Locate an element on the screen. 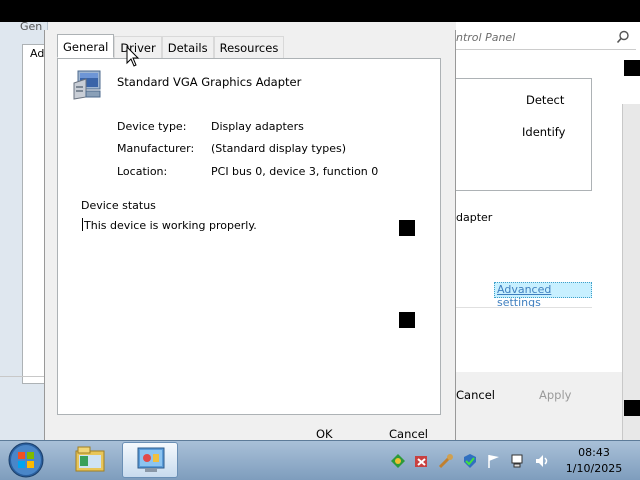 The height and width of the screenshot is (480, 640). action-center-flag-icon is located at coordinates (494, 461).